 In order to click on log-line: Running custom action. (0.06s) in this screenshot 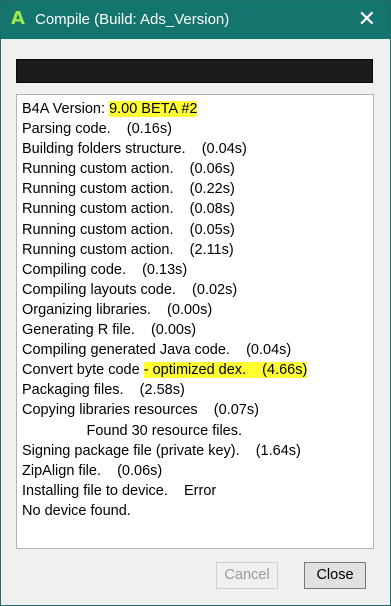, I will do `click(195, 169)`.